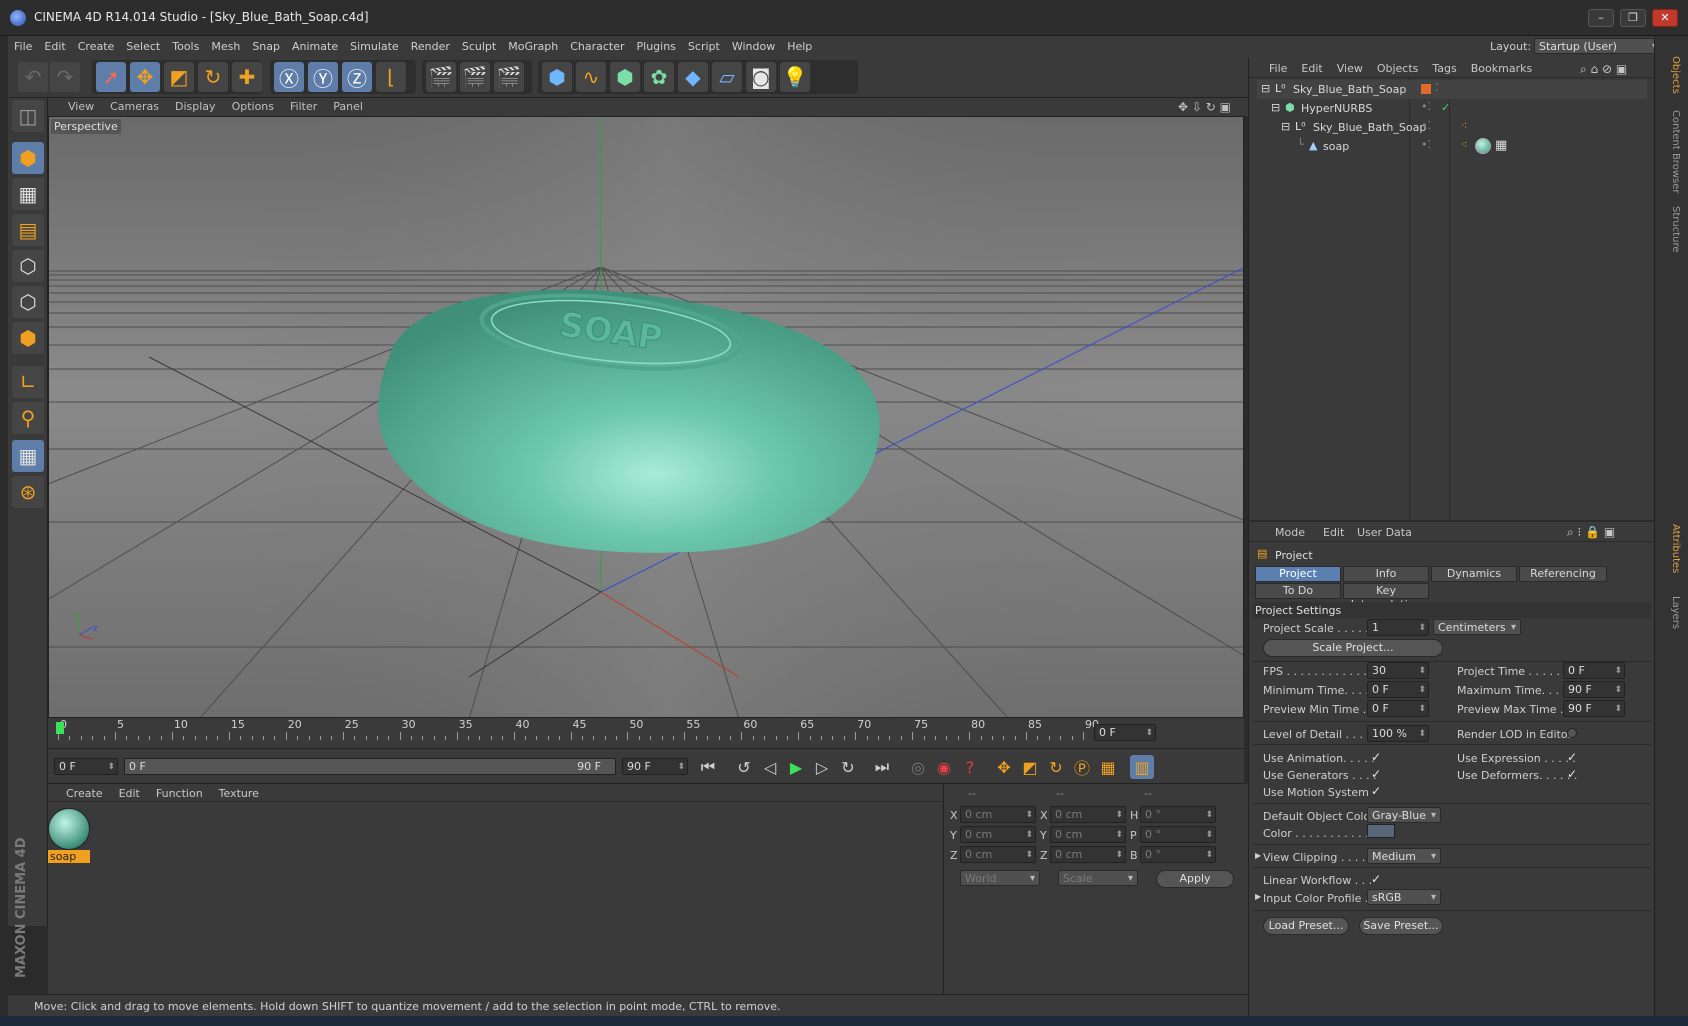  What do you see at coordinates (303, 105) in the screenshot?
I see `viewport-menu-filter: Filter` at bounding box center [303, 105].